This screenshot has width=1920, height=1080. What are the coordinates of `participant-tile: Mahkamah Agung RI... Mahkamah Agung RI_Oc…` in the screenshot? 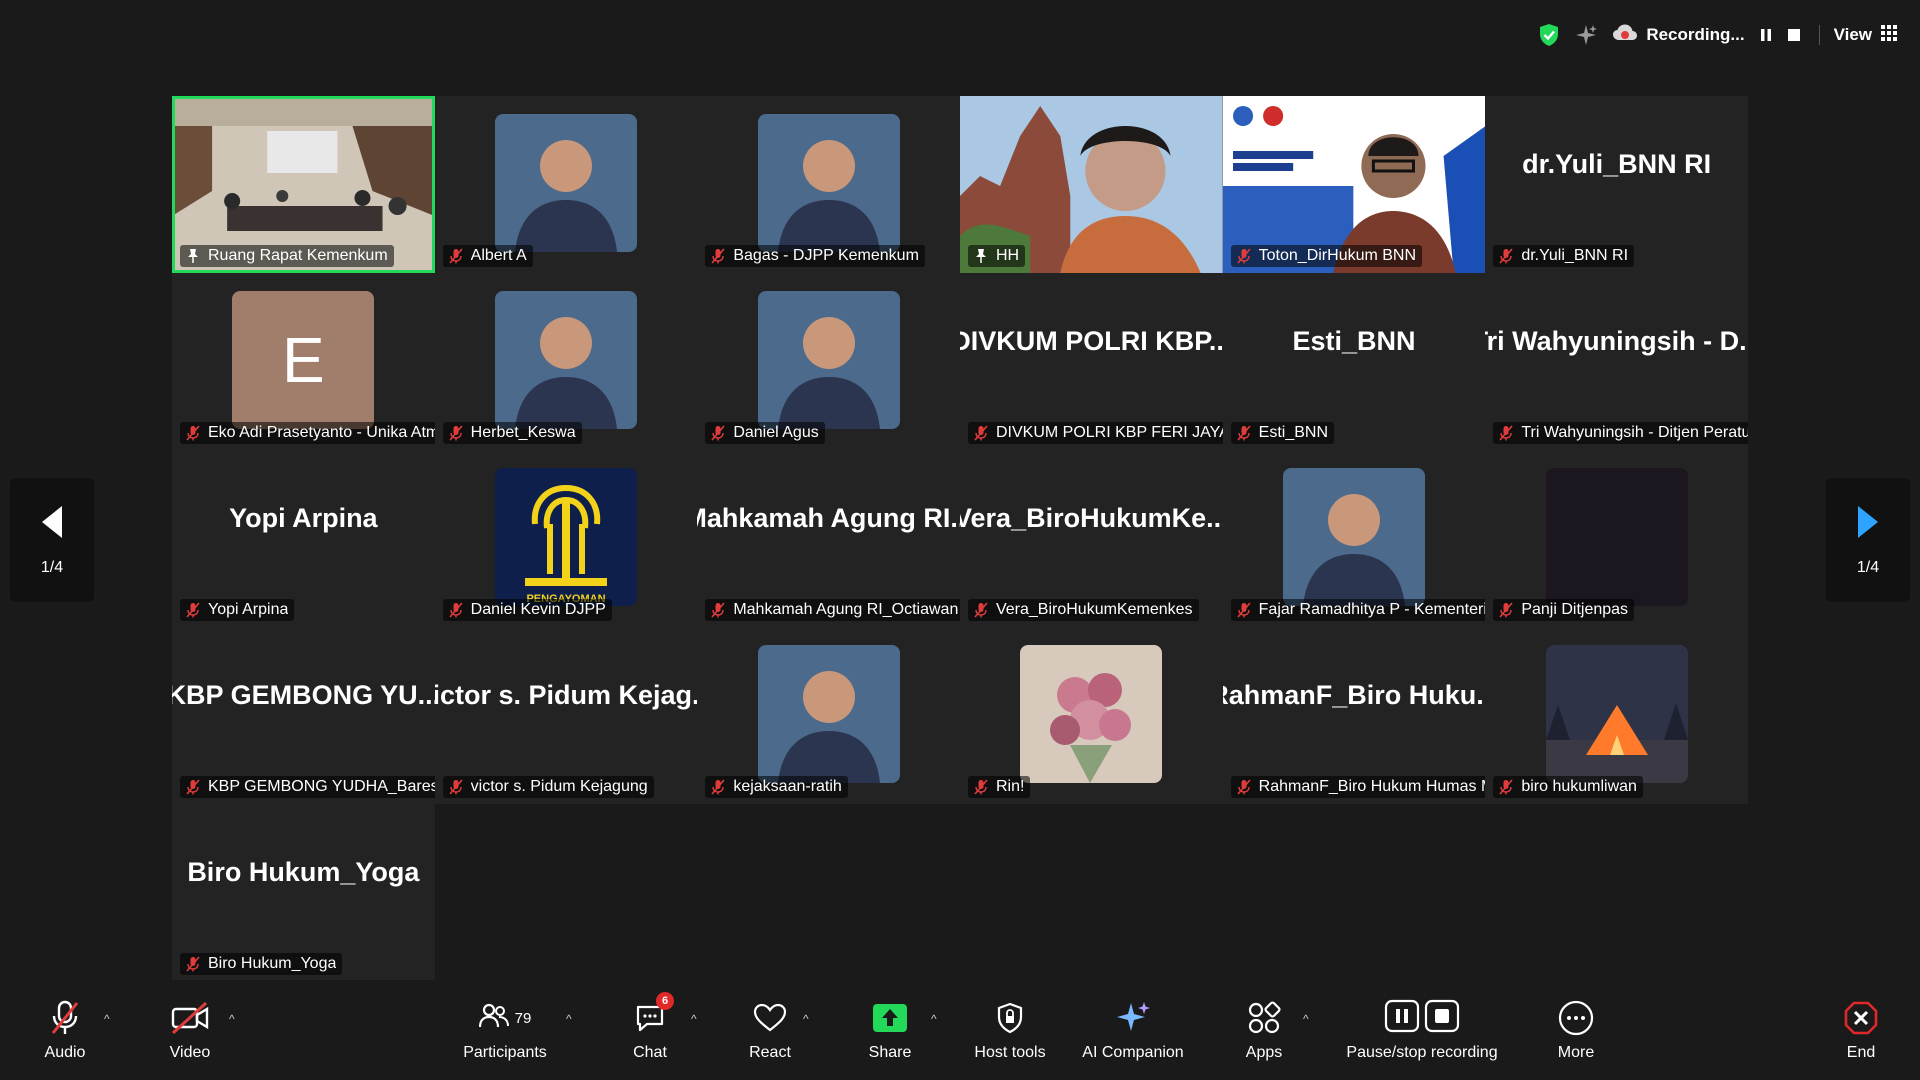 It's located at (828, 538).